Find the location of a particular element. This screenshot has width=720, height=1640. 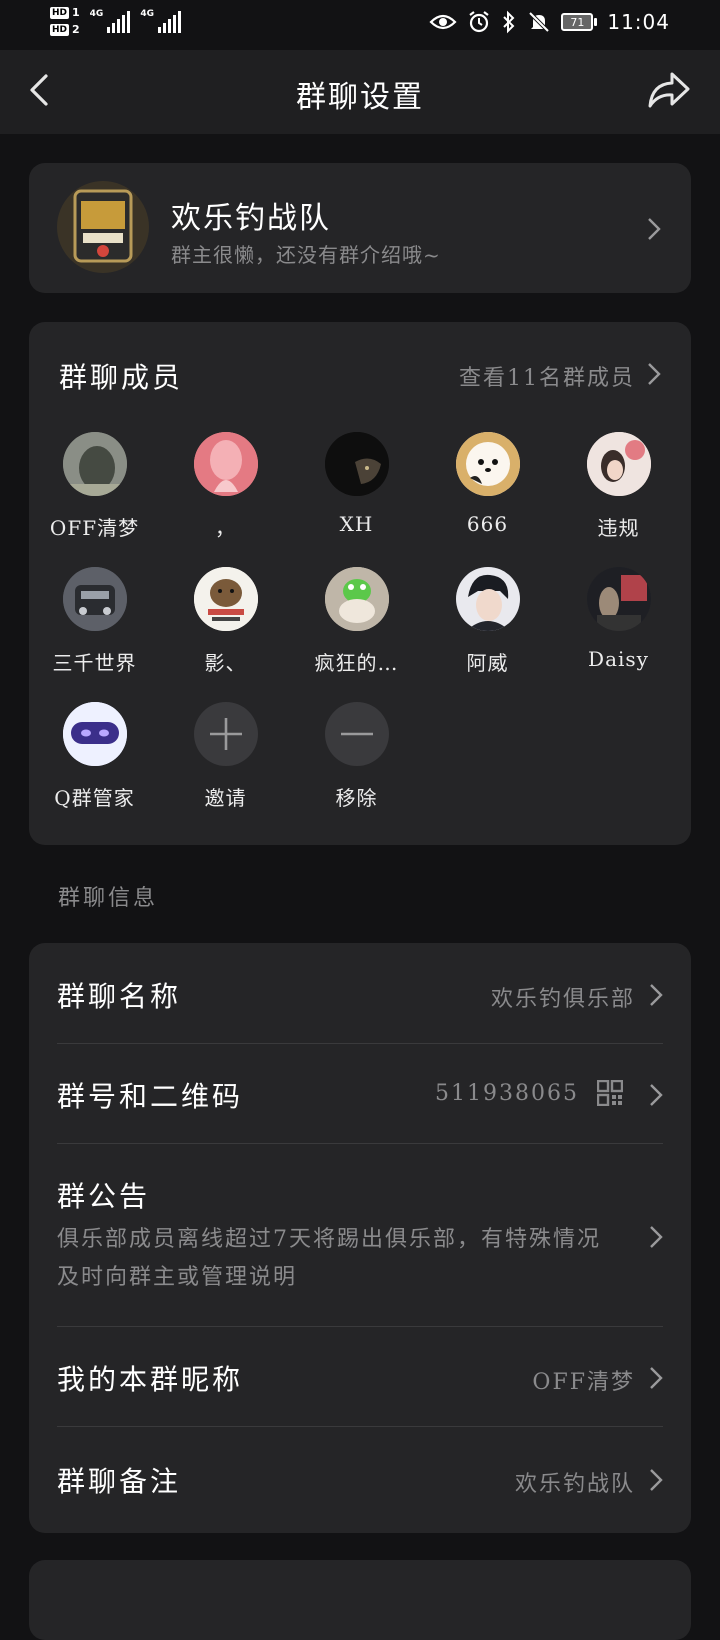

group-notice-row: 群公告 俱乐部成员离线超过7天将踢出俱乐部，有特殊情况及时向群主或管理说明 is located at coordinates (360, 1234).